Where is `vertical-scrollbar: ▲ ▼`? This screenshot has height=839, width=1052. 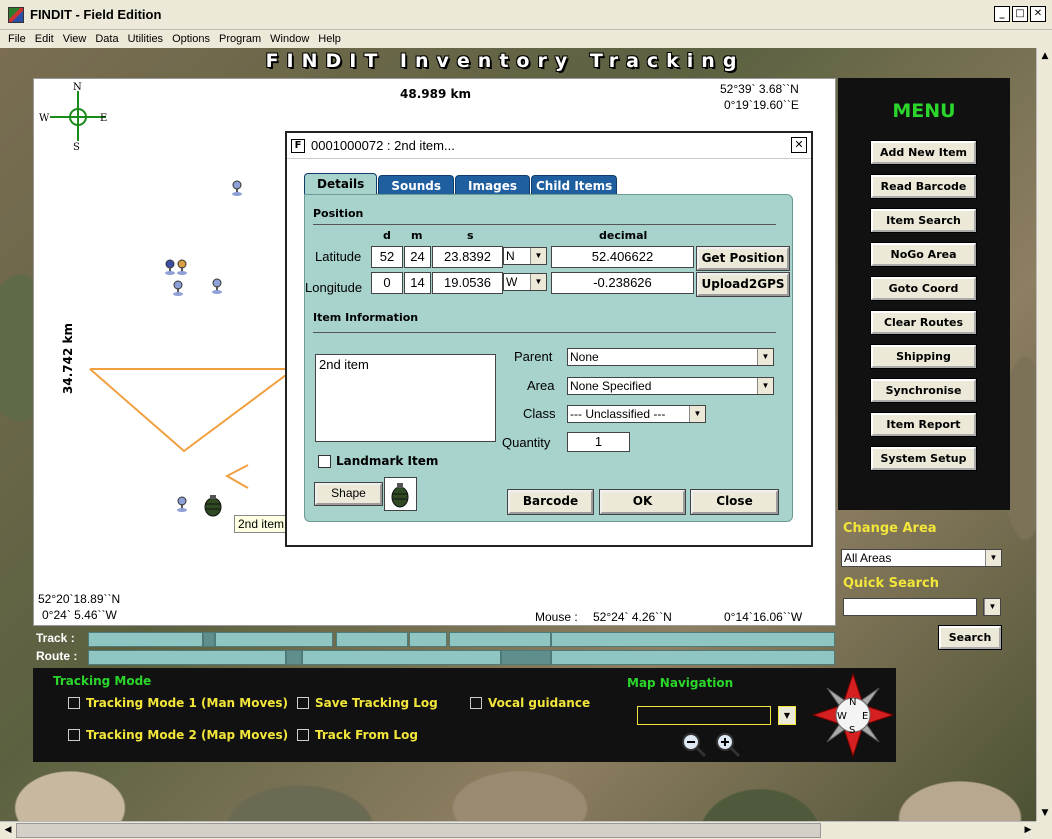 vertical-scrollbar: ▲ ▼ is located at coordinates (1044, 434).